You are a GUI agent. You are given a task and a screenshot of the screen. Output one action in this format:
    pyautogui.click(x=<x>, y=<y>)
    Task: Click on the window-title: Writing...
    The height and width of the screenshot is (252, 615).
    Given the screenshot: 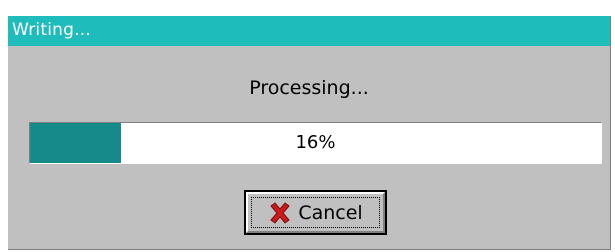 What is the action you would take?
    pyautogui.click(x=51, y=30)
    